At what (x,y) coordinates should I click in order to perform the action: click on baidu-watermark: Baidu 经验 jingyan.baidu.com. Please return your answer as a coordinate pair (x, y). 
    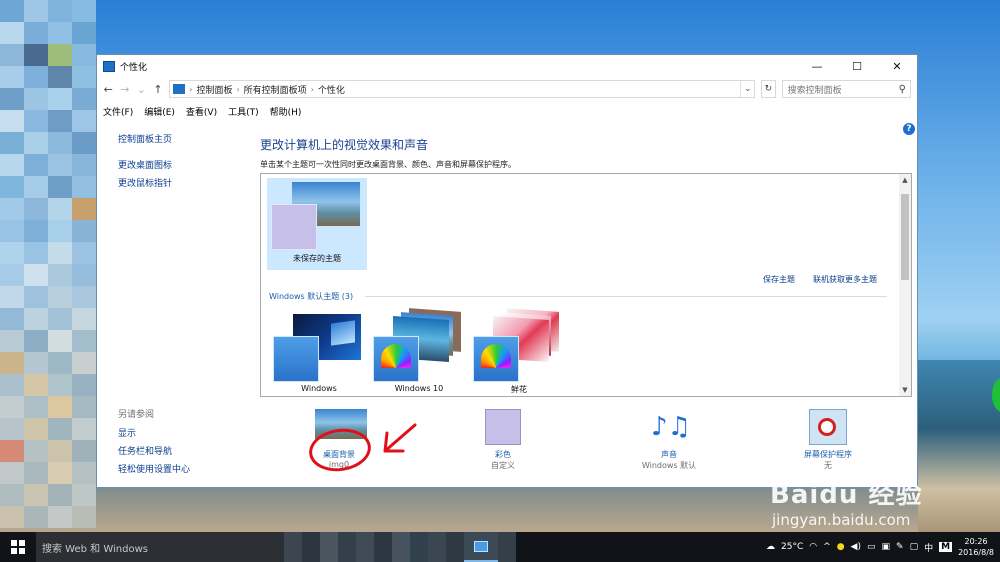
    Looking at the image, I should click on (846, 501).